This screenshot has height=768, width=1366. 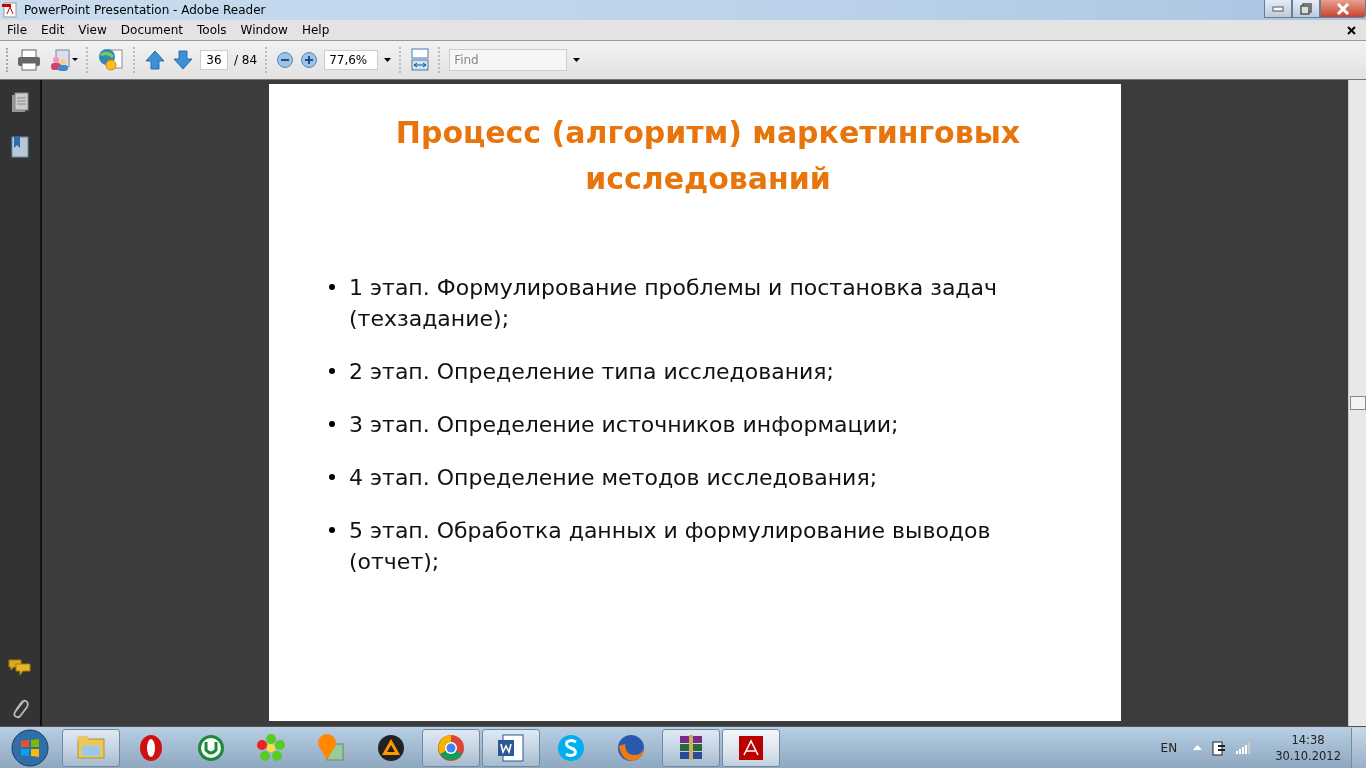 I want to click on menu-item: Document, so click(x=151, y=30).